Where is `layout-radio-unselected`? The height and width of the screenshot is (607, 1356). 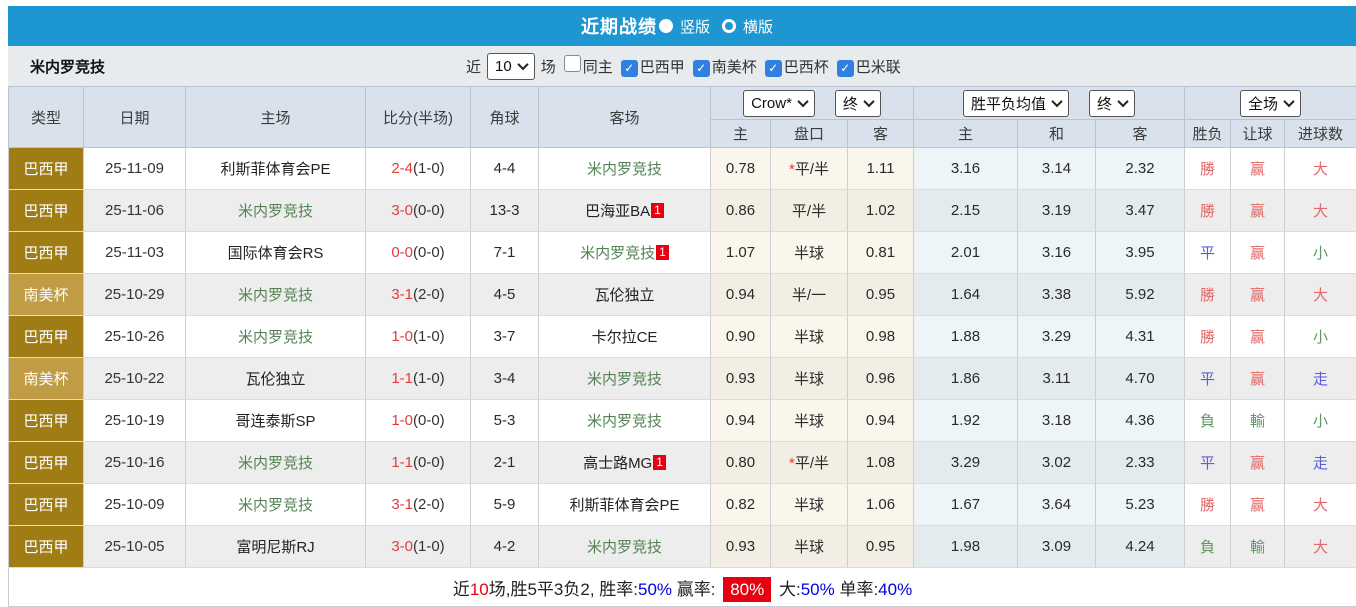
layout-radio-unselected is located at coordinates (729, 26).